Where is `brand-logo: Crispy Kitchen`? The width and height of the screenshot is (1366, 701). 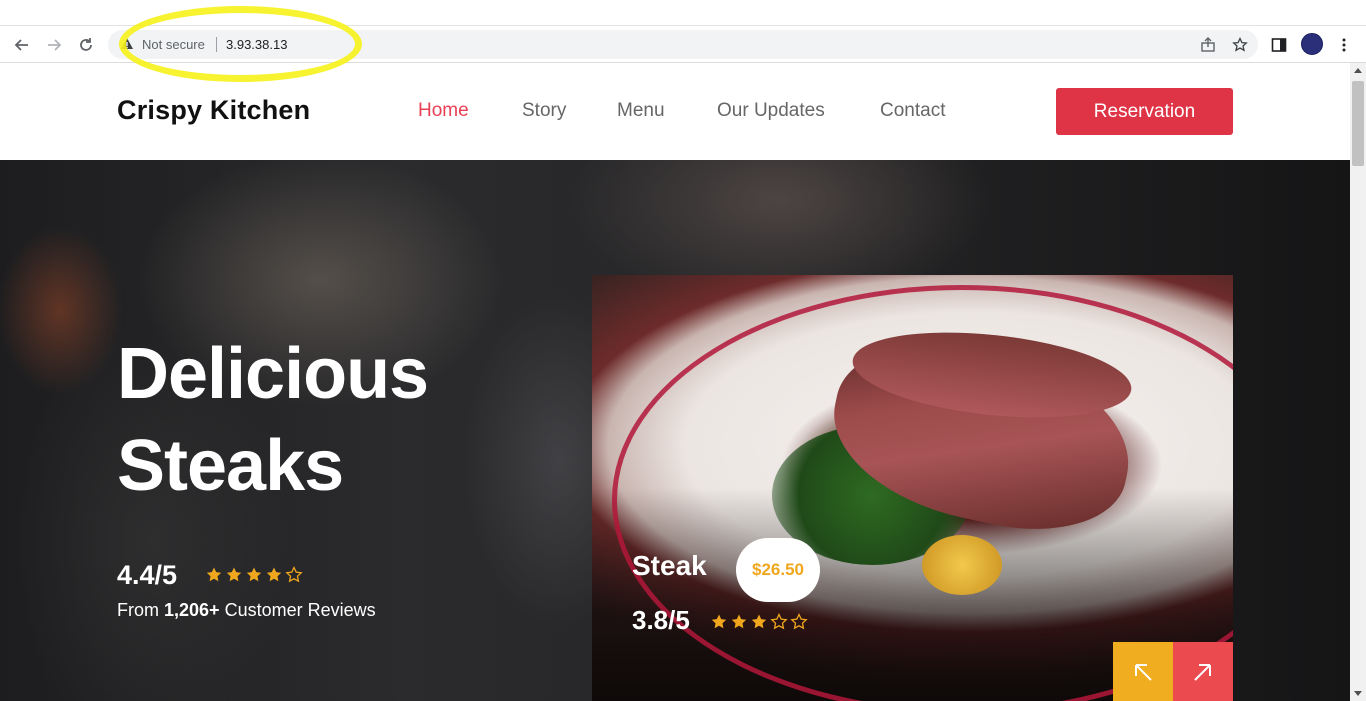
brand-logo: Crispy Kitchen is located at coordinates (213, 110).